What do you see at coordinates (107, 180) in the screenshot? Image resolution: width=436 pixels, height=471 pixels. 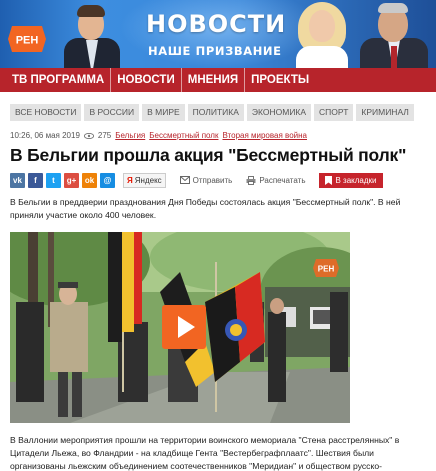 I see `mail-ru-icon: @` at bounding box center [107, 180].